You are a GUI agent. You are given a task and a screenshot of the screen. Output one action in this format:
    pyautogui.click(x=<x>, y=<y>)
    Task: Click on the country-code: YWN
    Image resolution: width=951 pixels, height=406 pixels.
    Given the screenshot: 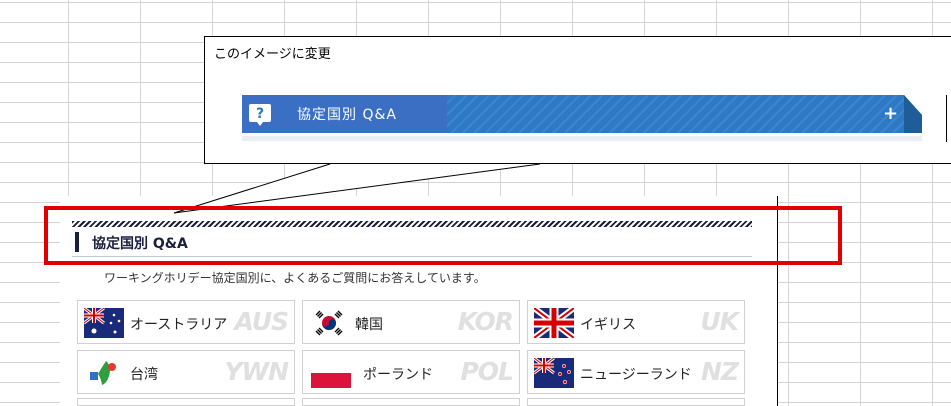 What is the action you would take?
    pyautogui.click(x=256, y=371)
    